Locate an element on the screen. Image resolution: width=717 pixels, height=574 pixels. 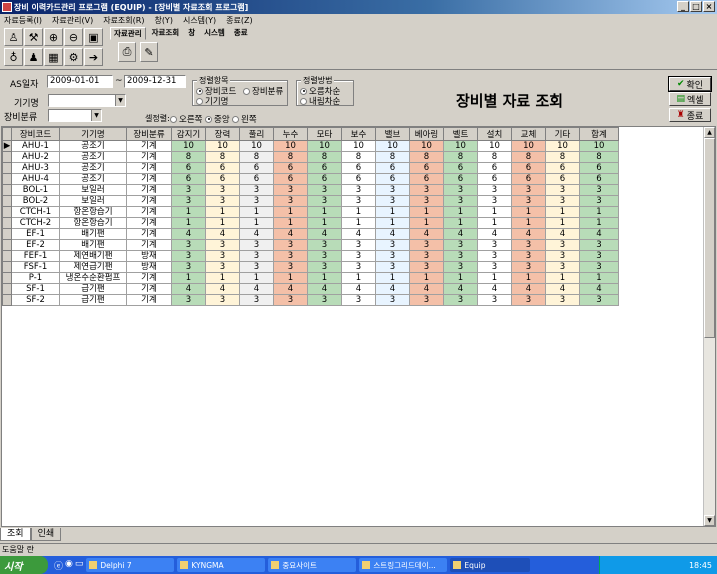
desktop-icon: ▭ is located at coordinates (79, 565).